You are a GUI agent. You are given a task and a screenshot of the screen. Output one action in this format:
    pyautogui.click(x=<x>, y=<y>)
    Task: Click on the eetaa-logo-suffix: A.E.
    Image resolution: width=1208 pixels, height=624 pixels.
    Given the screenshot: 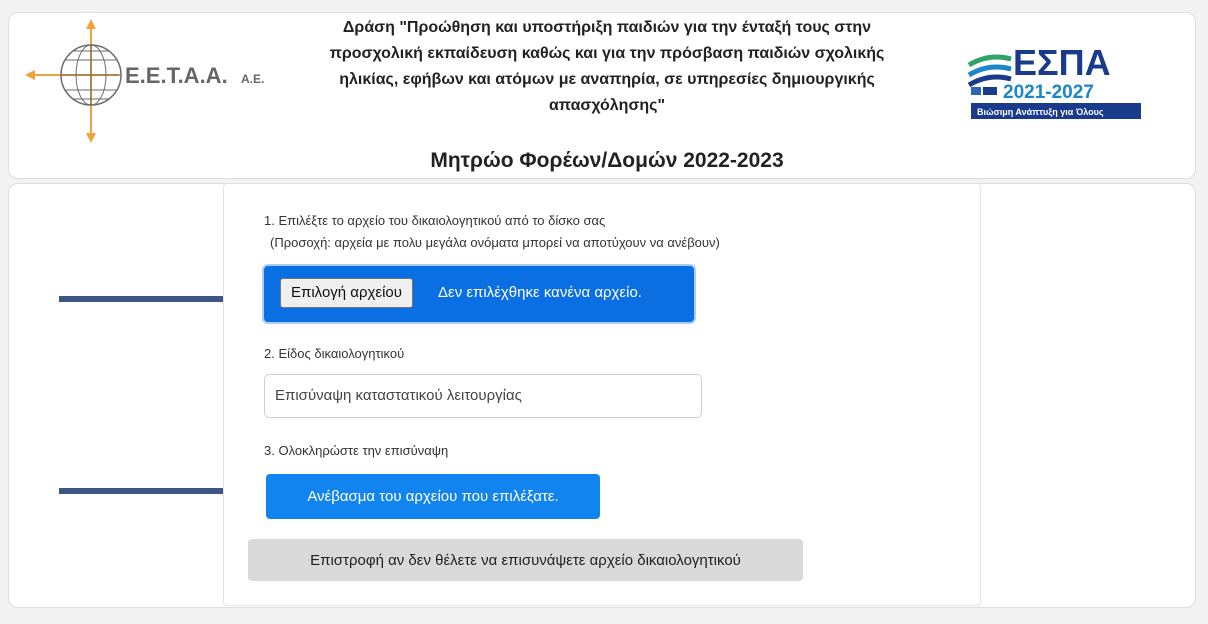 What is the action you would take?
    pyautogui.click(x=252, y=79)
    